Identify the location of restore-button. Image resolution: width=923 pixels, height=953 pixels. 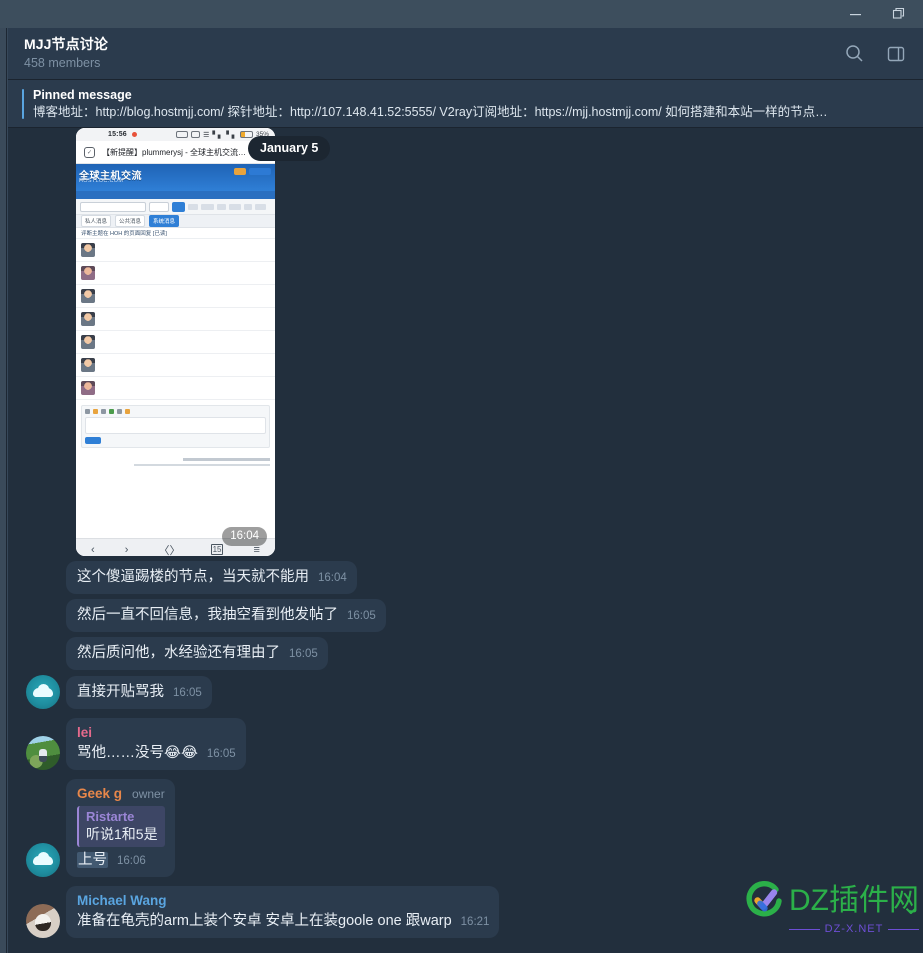
(899, 14).